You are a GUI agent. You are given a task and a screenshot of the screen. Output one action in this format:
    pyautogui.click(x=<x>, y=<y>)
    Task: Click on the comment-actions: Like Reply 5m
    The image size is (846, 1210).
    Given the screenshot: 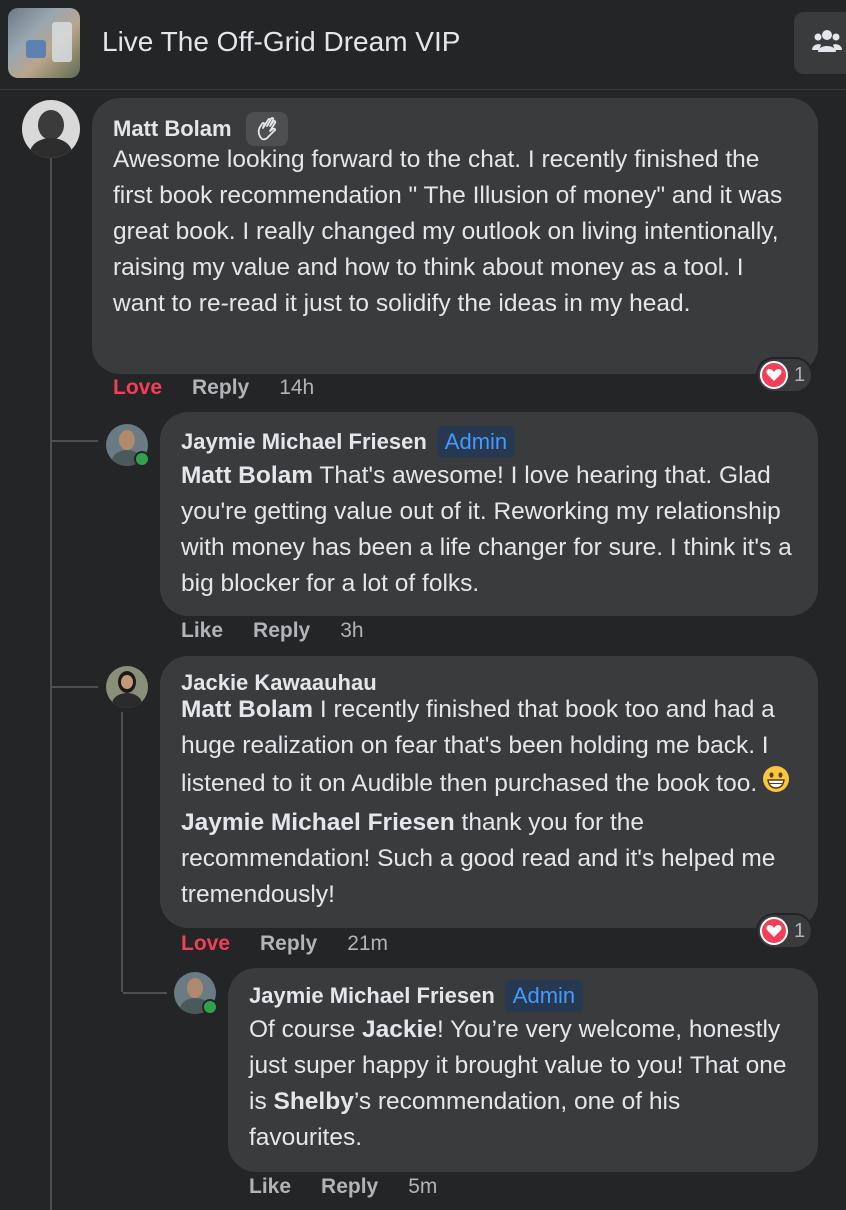 What is the action you would take?
    pyautogui.click(x=343, y=1187)
    